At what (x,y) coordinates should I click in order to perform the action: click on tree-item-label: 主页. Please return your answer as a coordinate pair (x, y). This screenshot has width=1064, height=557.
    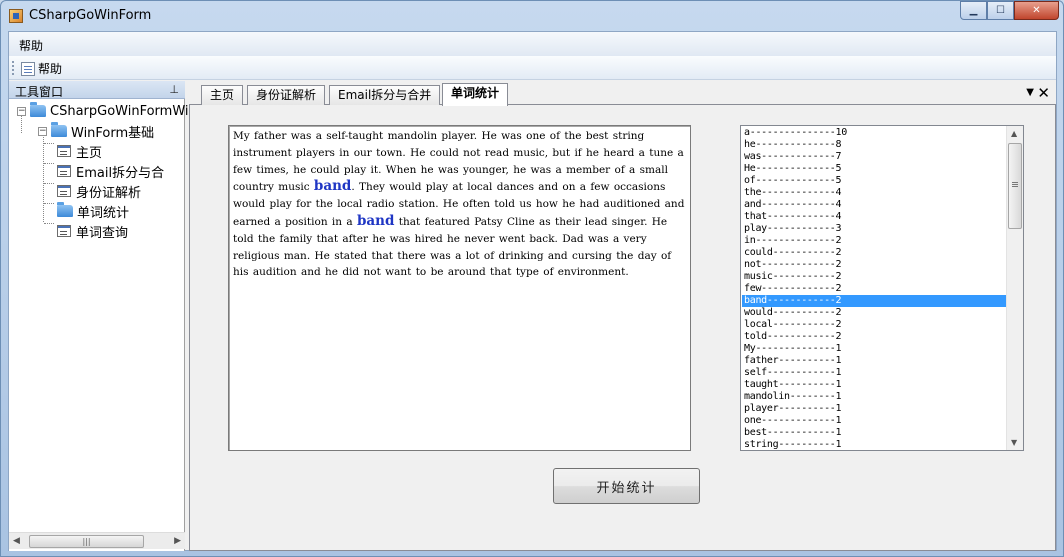
    Looking at the image, I should click on (89, 153).